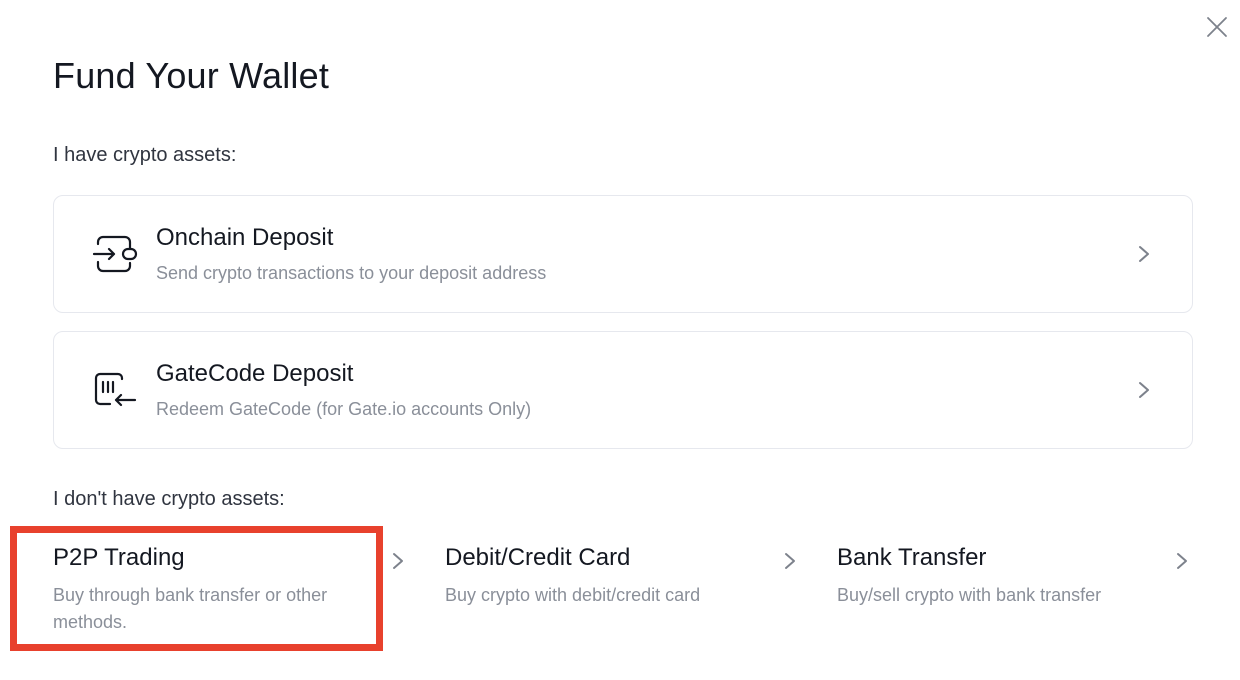  Describe the element at coordinates (119, 557) in the screenshot. I see `p2p-trading-title: P2P Trading` at that location.